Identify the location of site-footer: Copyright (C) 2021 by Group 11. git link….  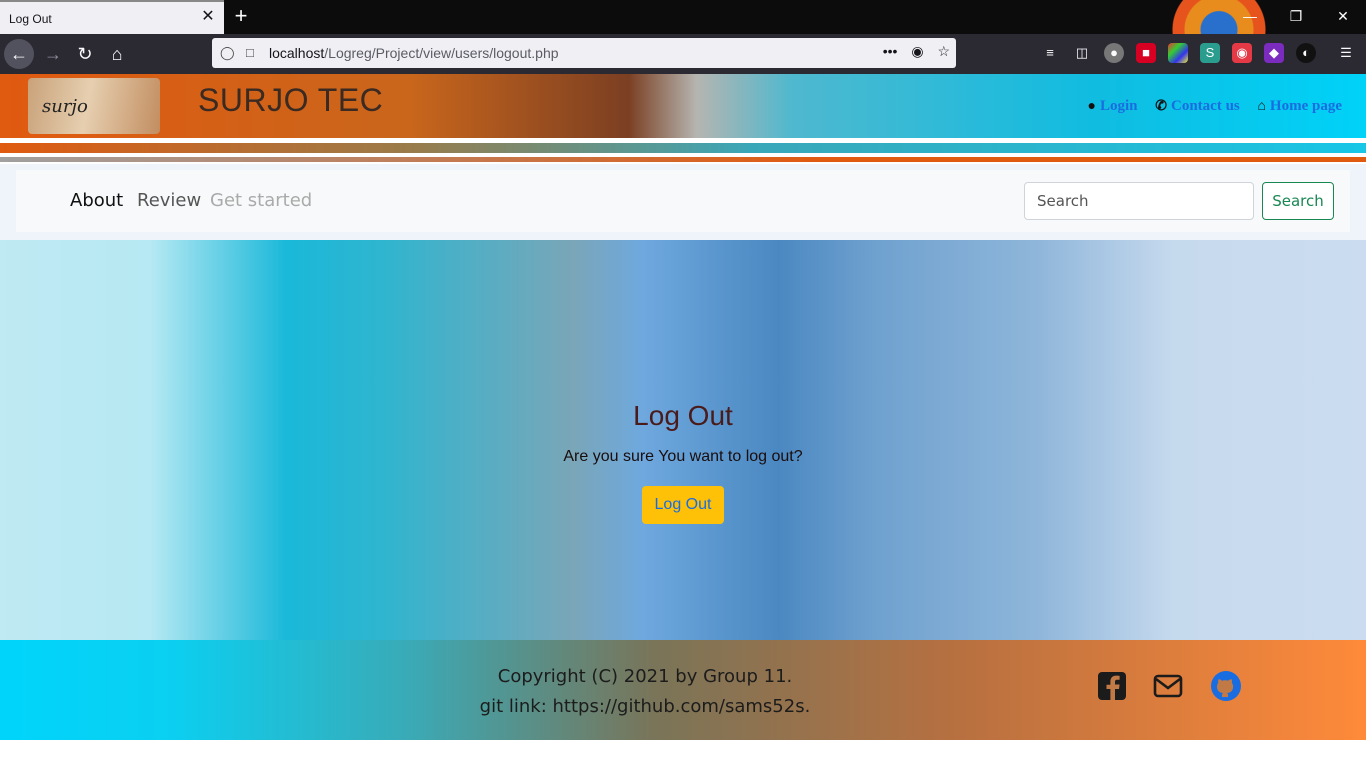
(683, 690).